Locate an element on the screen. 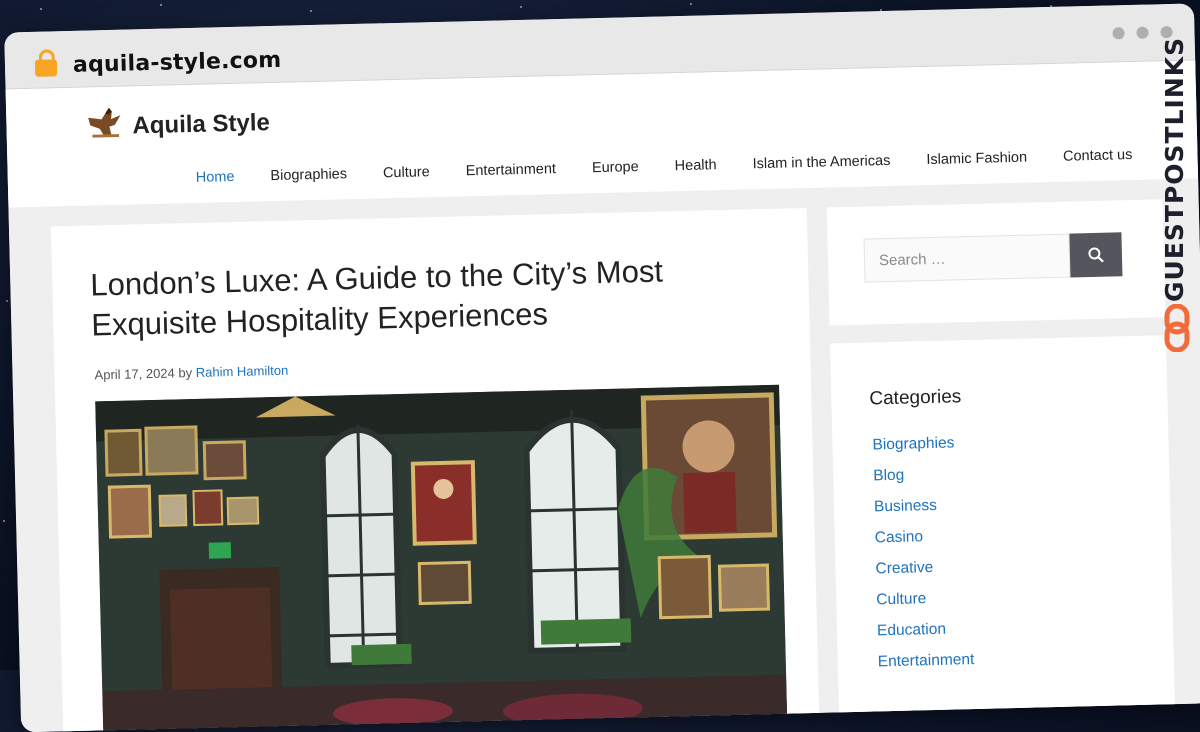  post-author-link: Rahim Hamilton is located at coordinates (242, 371).